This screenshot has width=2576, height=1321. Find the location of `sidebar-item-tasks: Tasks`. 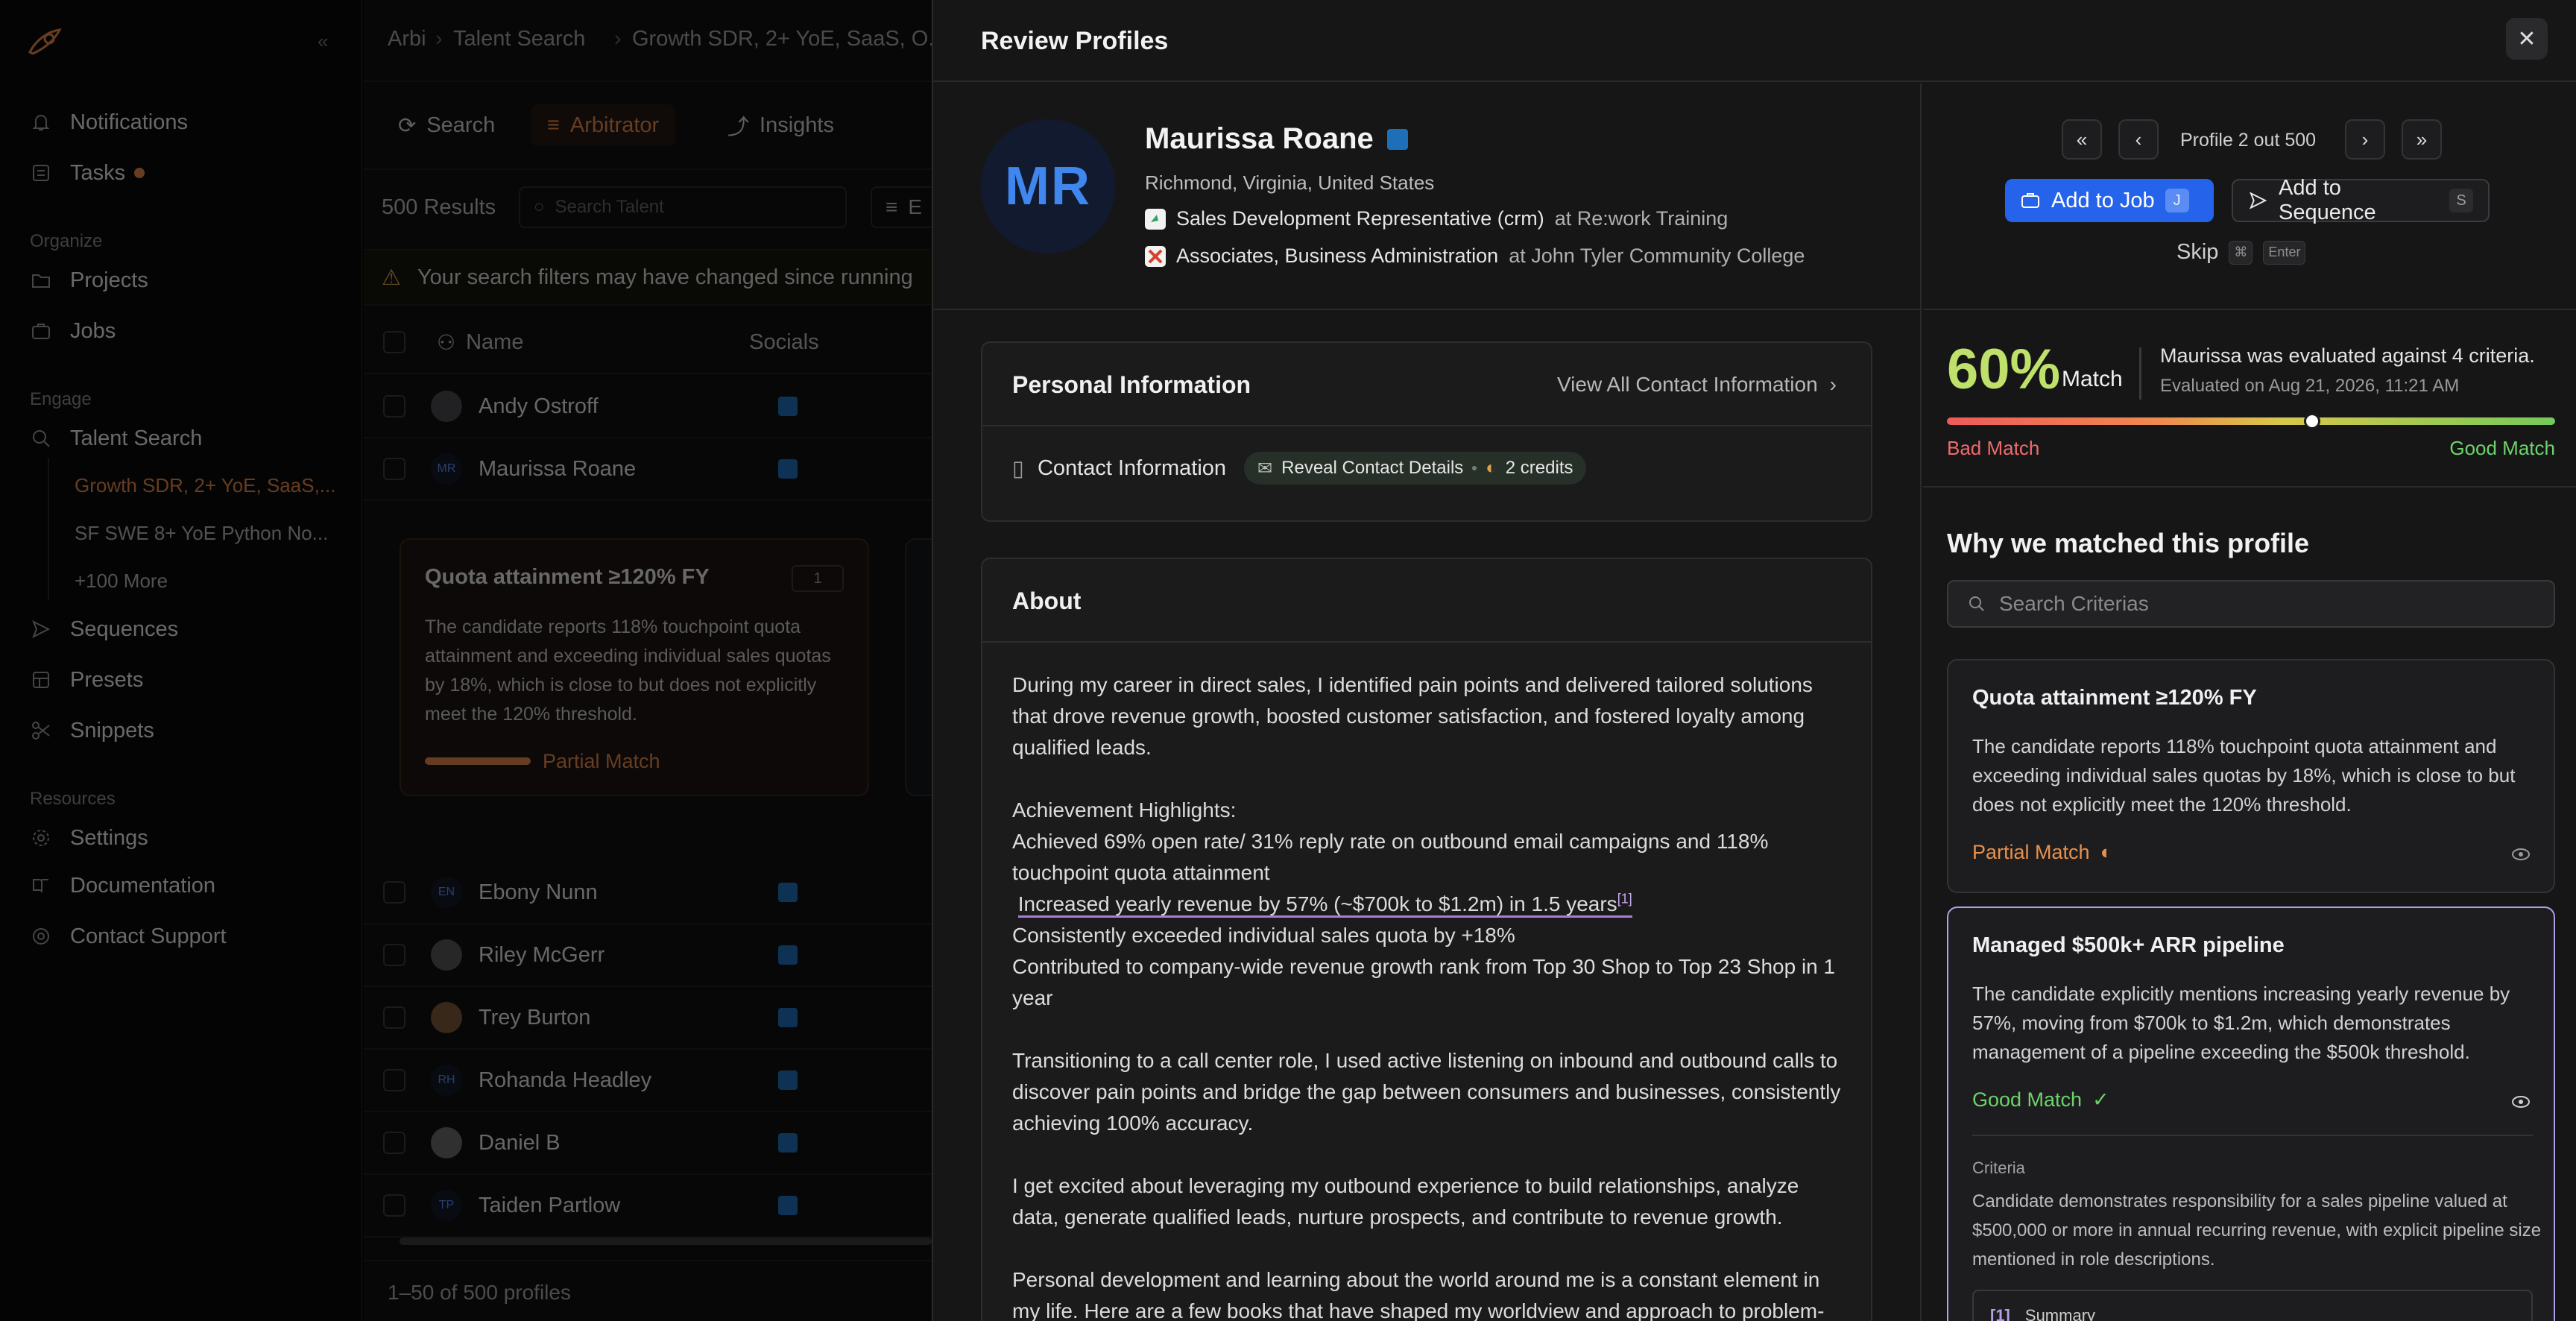

sidebar-item-tasks: Tasks is located at coordinates (87, 173).